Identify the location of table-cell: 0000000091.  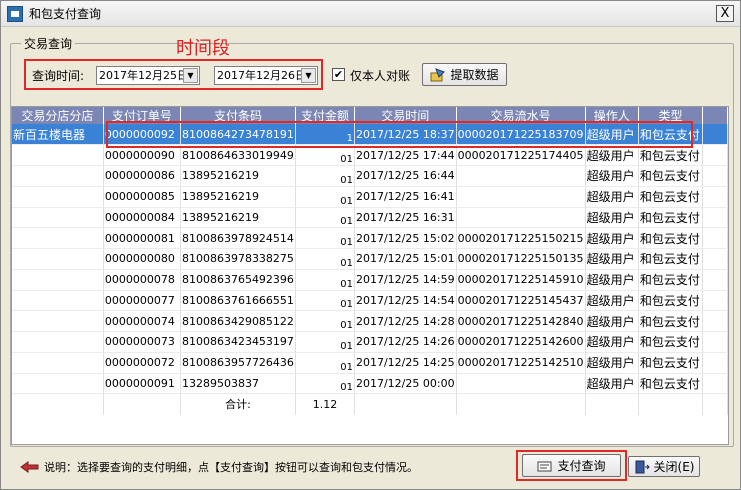
(142, 384).